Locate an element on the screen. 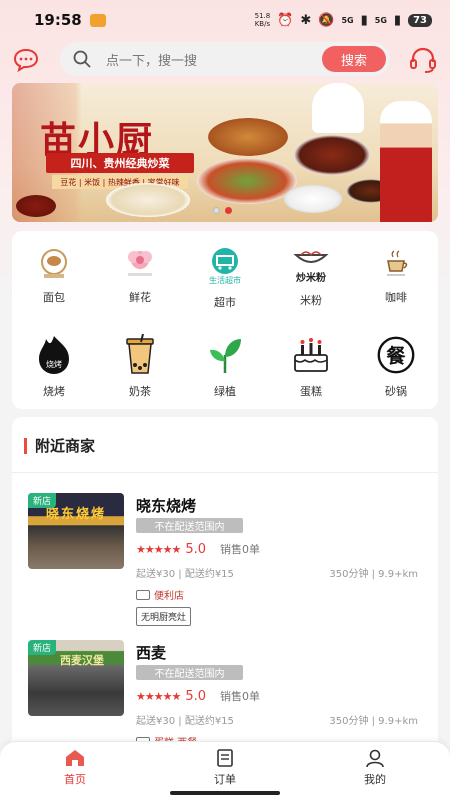 The height and width of the screenshot is (800, 450). home-indicator is located at coordinates (225, 793).